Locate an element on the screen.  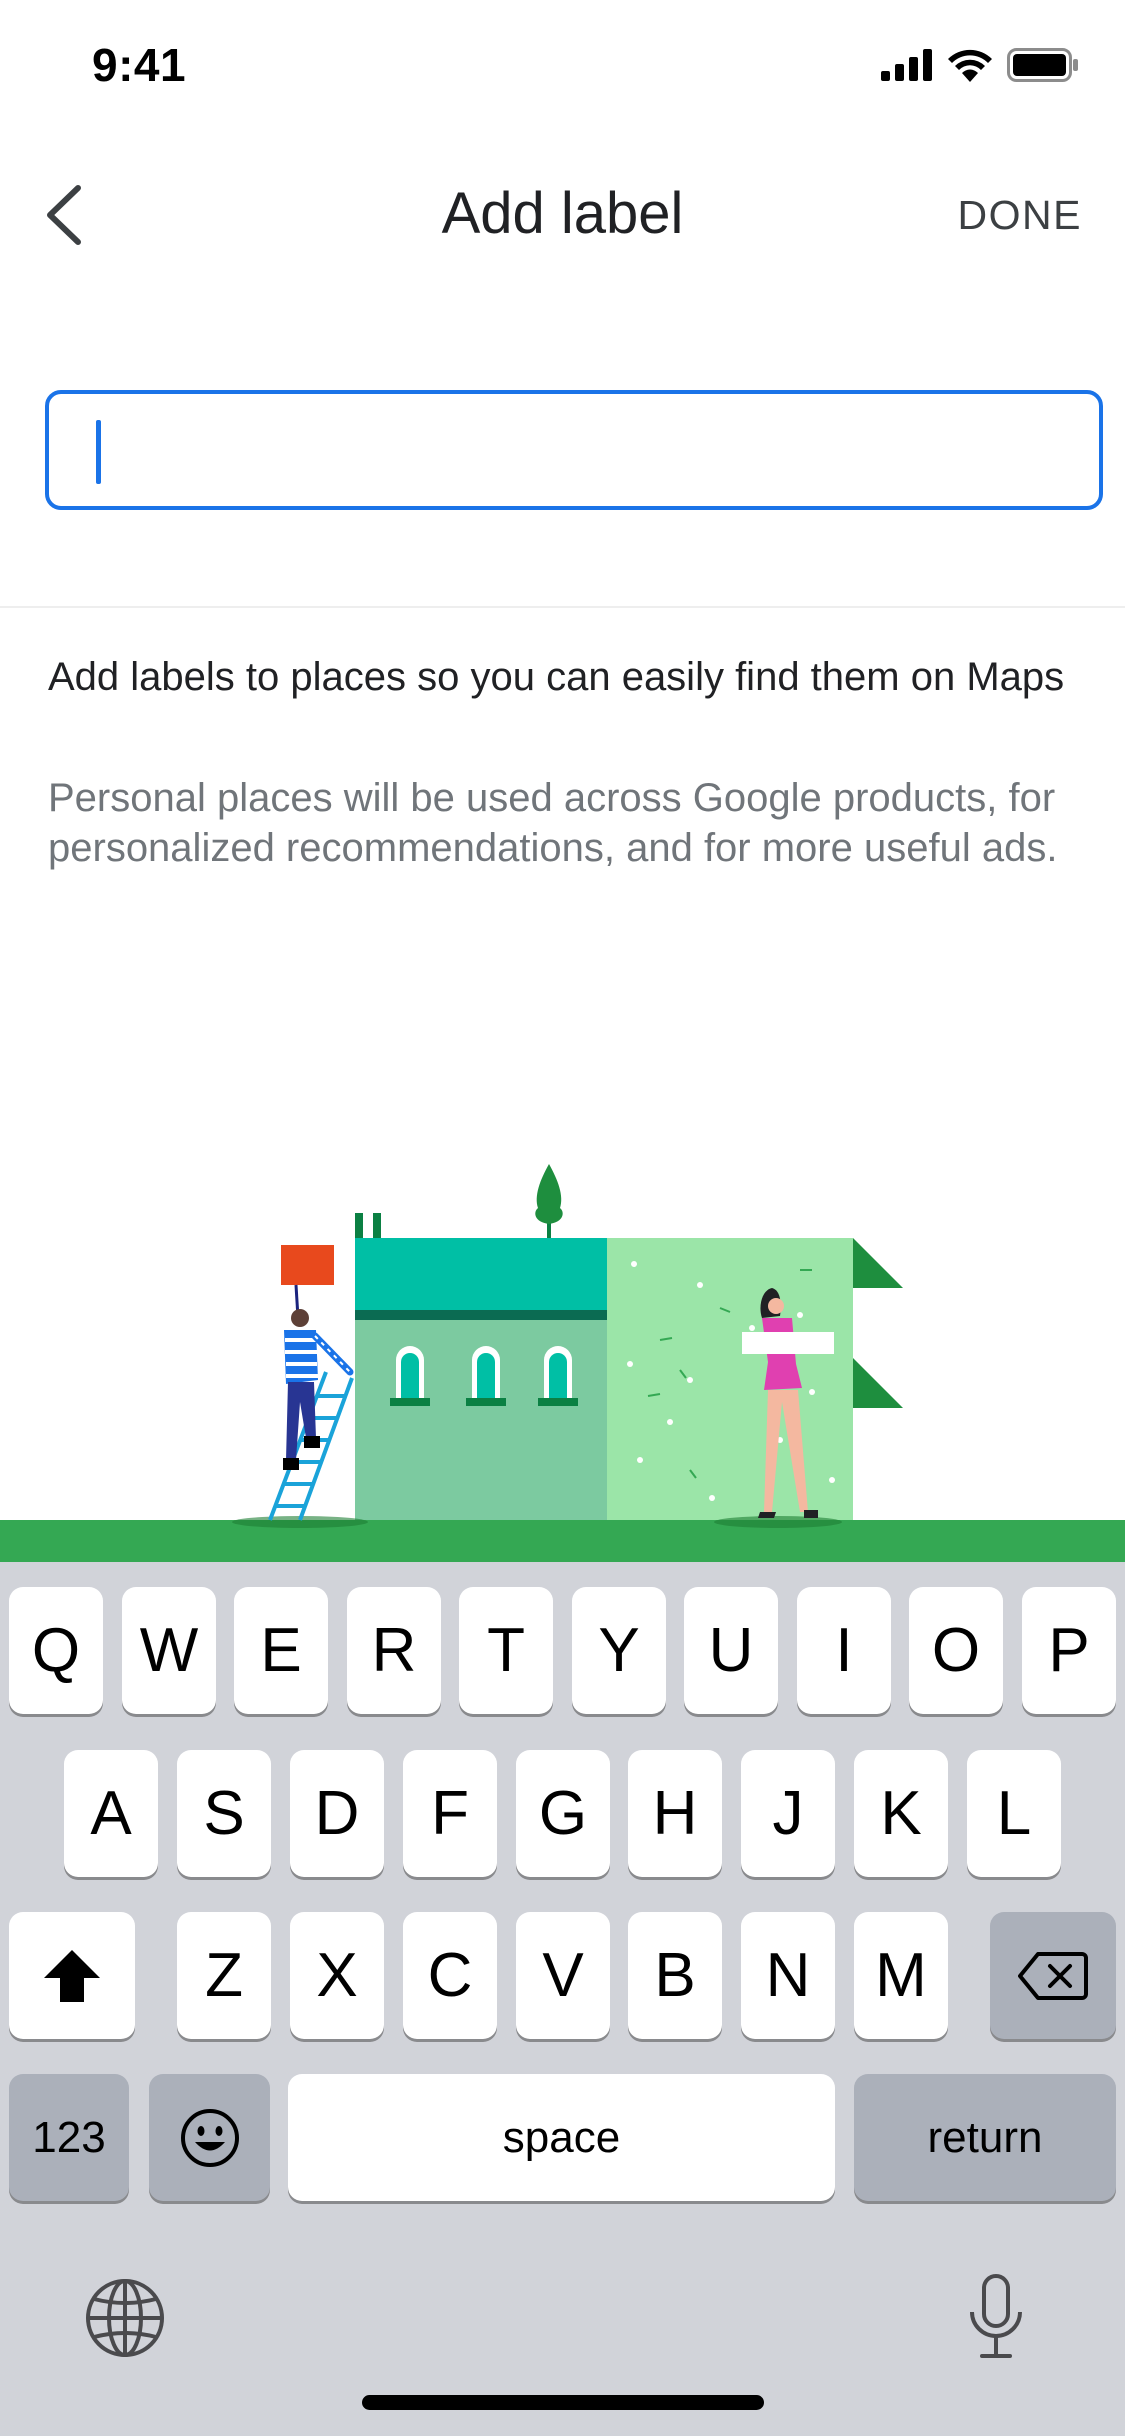
key-s: S is located at coordinates (224, 1813).